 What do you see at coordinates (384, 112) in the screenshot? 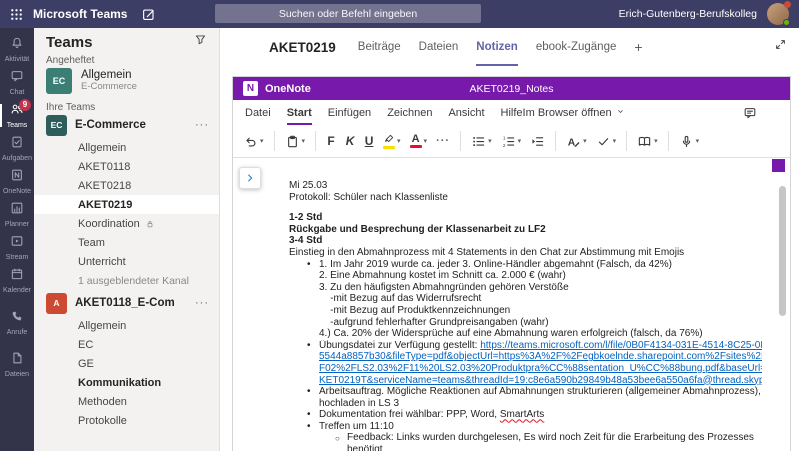
I see `menu-items: Datei Start Einfügen Zeichnen Ansicht Hilfe` at bounding box center [384, 112].